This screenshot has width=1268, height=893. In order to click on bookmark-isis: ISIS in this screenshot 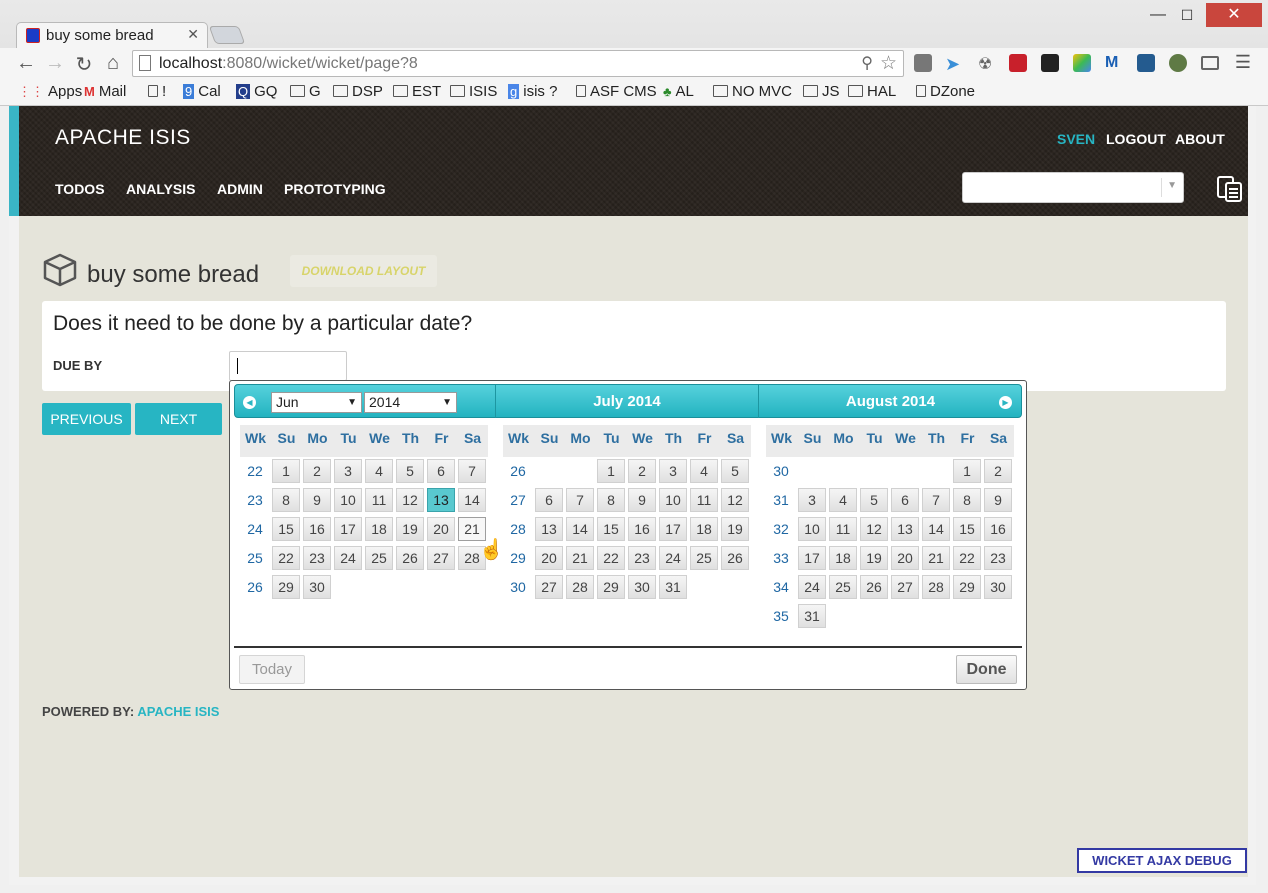, I will do `click(473, 91)`.